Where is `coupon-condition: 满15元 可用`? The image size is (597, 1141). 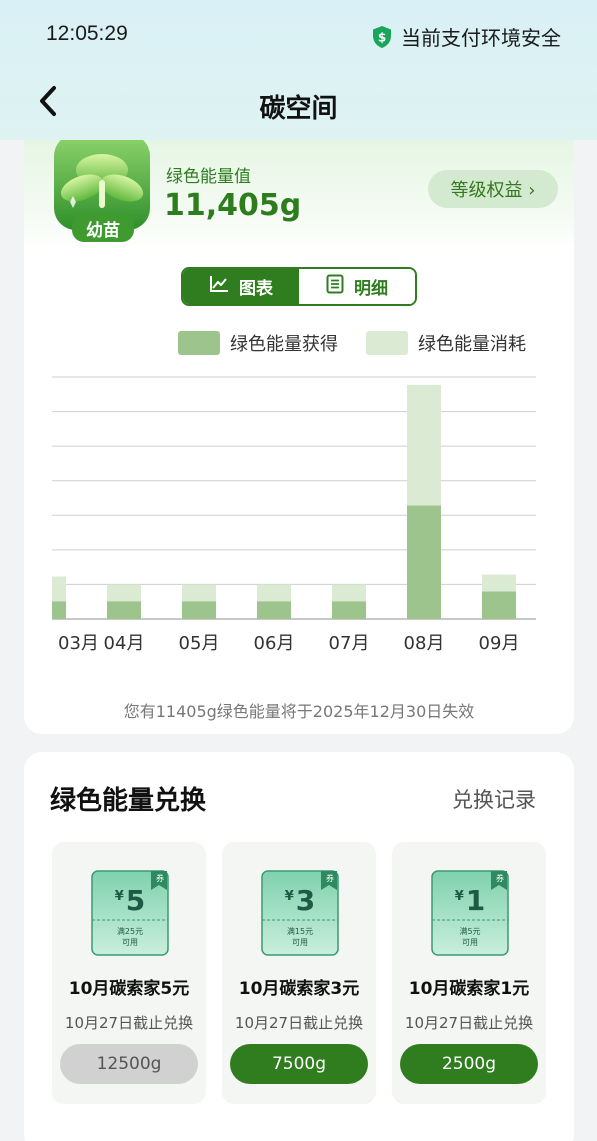 coupon-condition: 满15元 可用 is located at coordinates (300, 937).